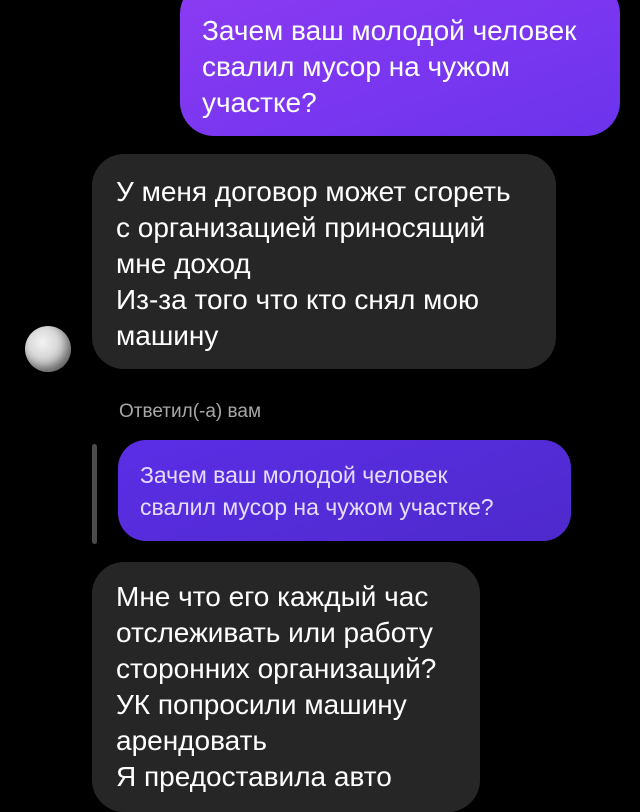 Image resolution: width=640 pixels, height=812 pixels. Describe the element at coordinates (94, 494) in the screenshot. I see `reply-indicator-bar` at that location.